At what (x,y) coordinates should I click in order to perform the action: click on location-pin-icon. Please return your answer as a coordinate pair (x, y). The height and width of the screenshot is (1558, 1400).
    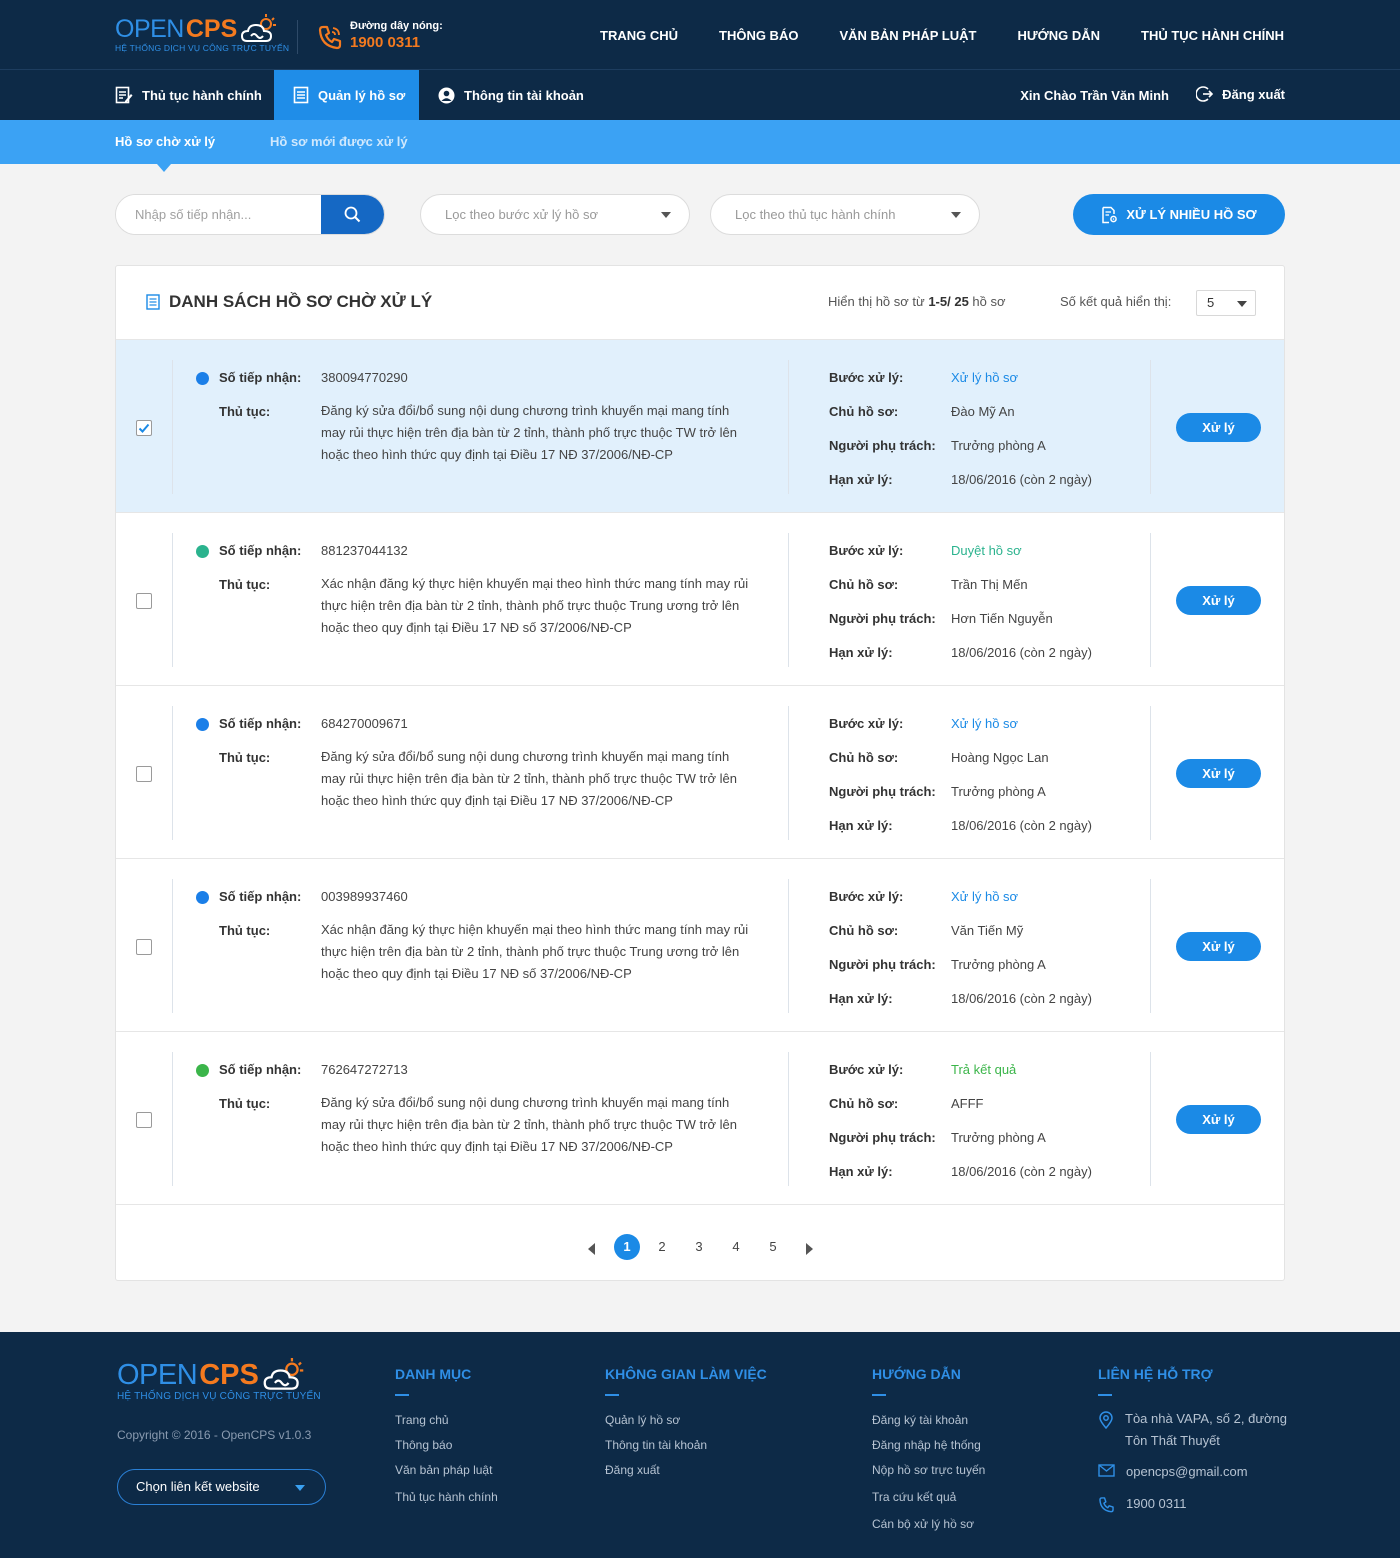
    Looking at the image, I should click on (1106, 1420).